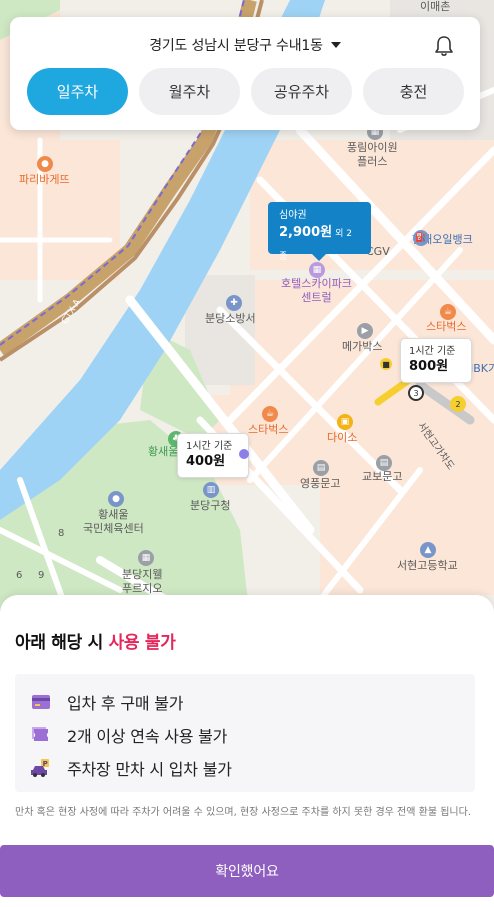 Image resolution: width=494 pixels, height=907 pixels. Describe the element at coordinates (413, 91) in the screenshot. I see `tab-charging: 충전` at that location.